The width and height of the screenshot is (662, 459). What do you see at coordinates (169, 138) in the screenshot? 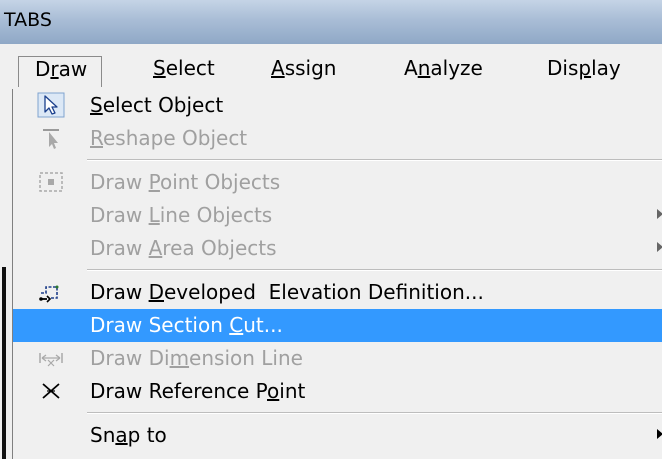
I see `menu-item-label: Reshape Object` at bounding box center [169, 138].